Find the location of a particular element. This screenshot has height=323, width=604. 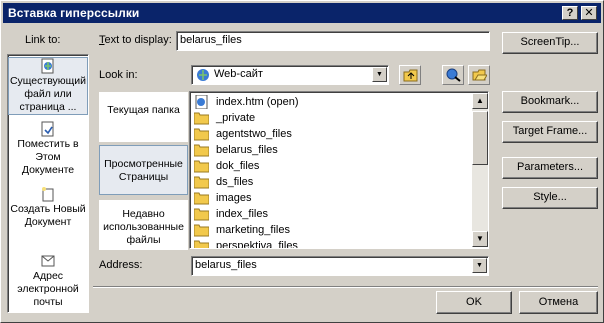

look-in-label: Look in: is located at coordinates (118, 75).